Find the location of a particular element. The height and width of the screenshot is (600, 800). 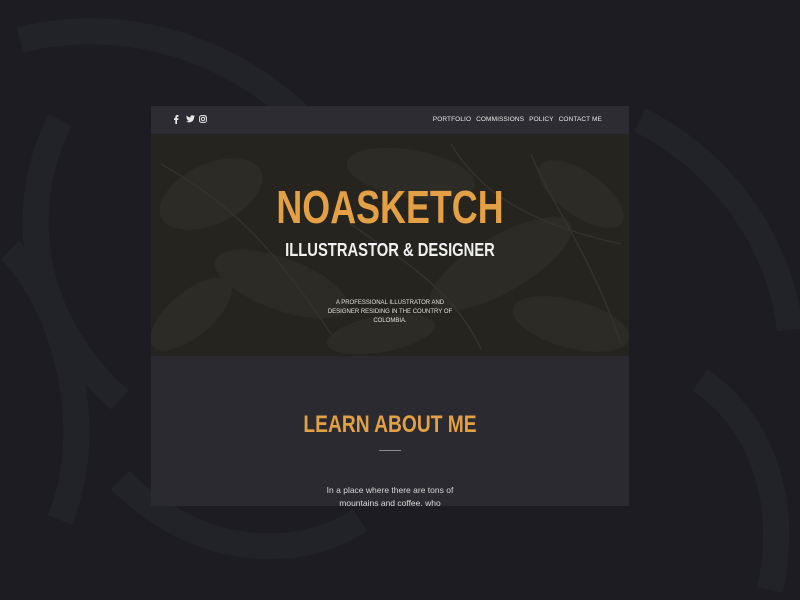

nav-portfolio-link: PORTFOLIO is located at coordinates (452, 119).